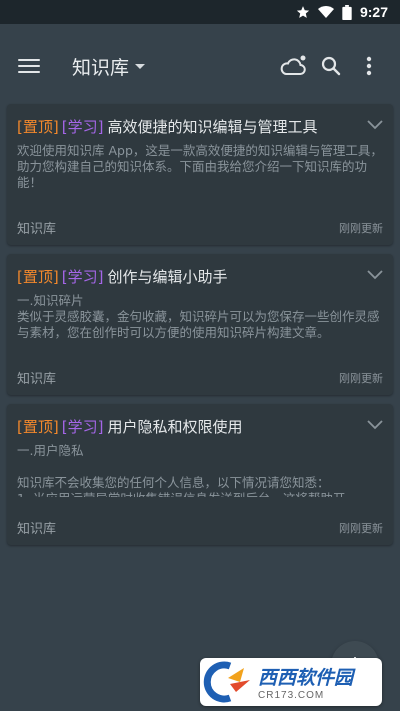 The width and height of the screenshot is (400, 711). I want to click on library-selector: 知识库, so click(109, 66).